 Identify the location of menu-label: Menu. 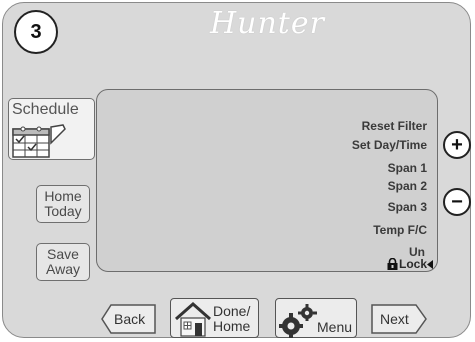
(335, 327).